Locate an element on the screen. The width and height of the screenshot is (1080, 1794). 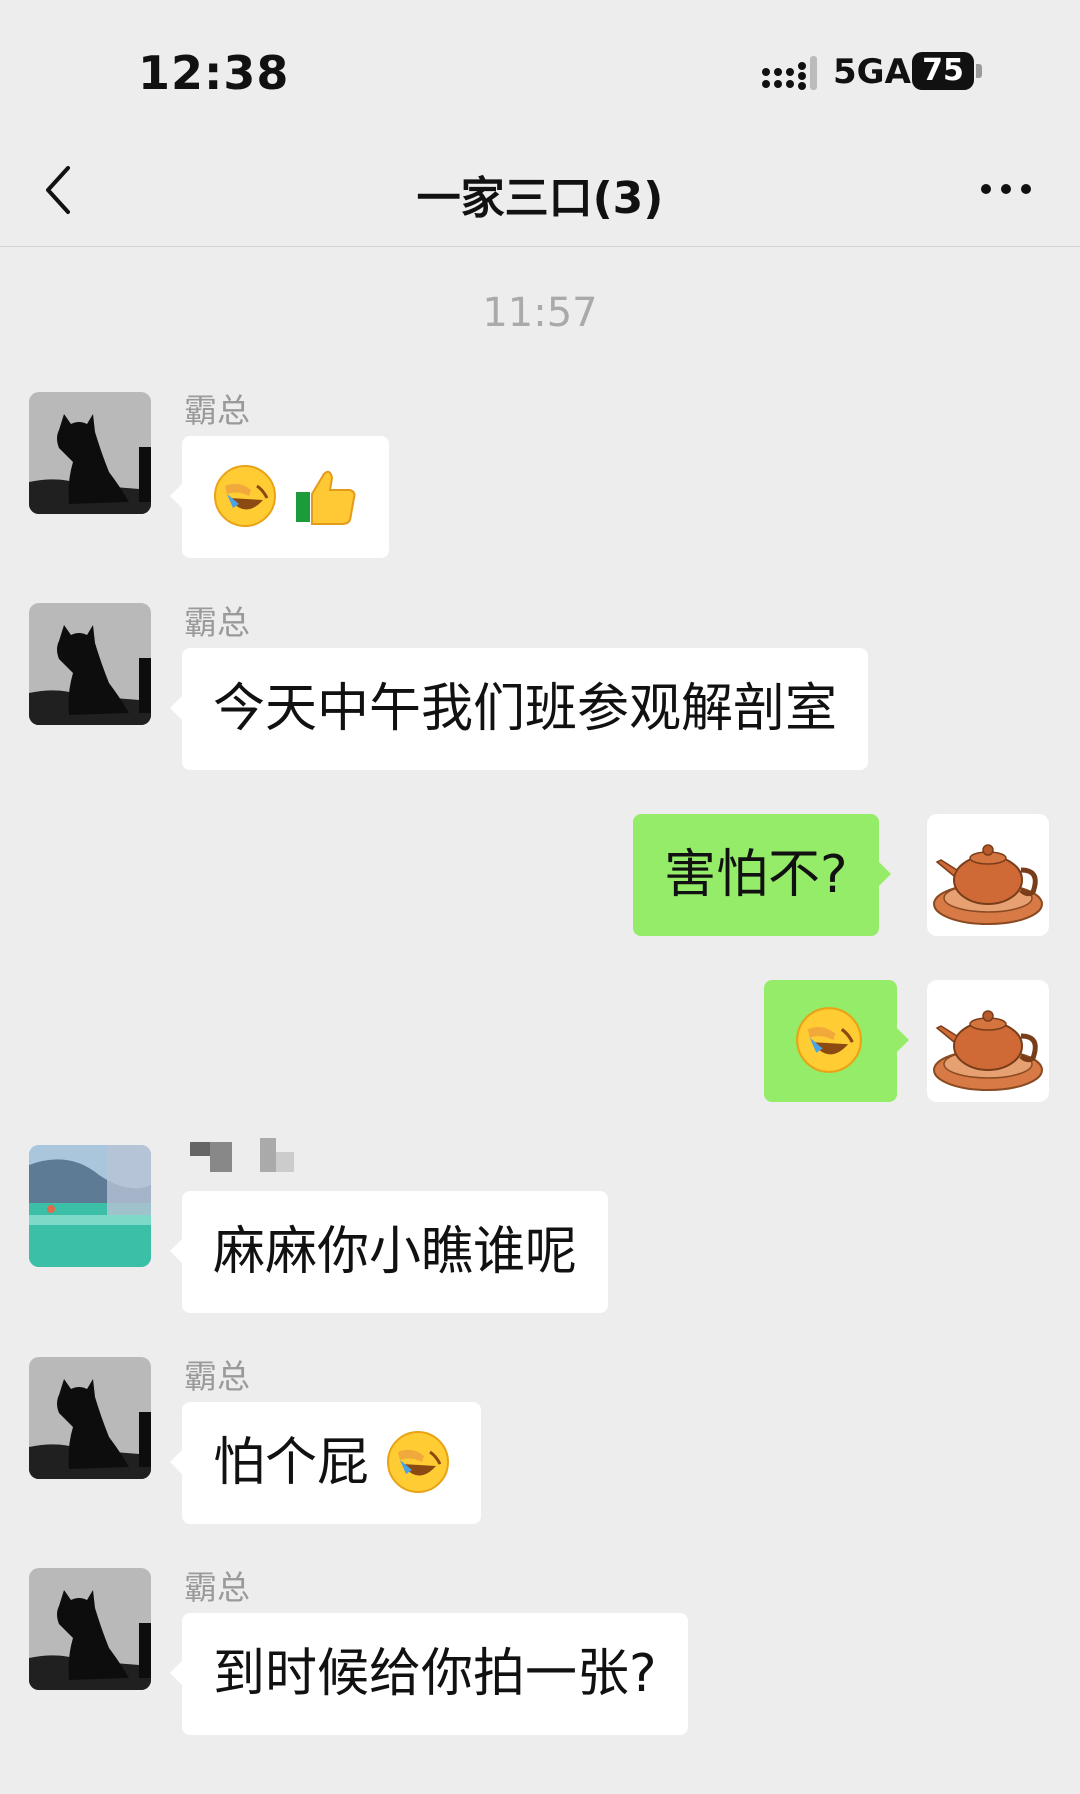
message-bubble: 麻麻你小瞧谁呢 is located at coordinates (389, 1252).